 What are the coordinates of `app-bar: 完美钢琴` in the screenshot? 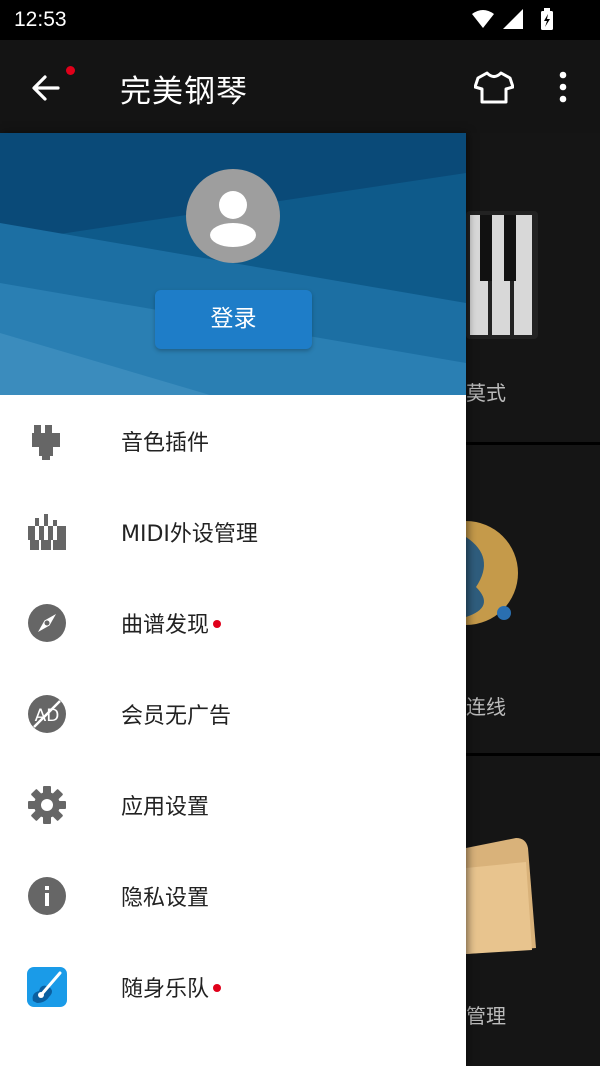 It's located at (300, 86).